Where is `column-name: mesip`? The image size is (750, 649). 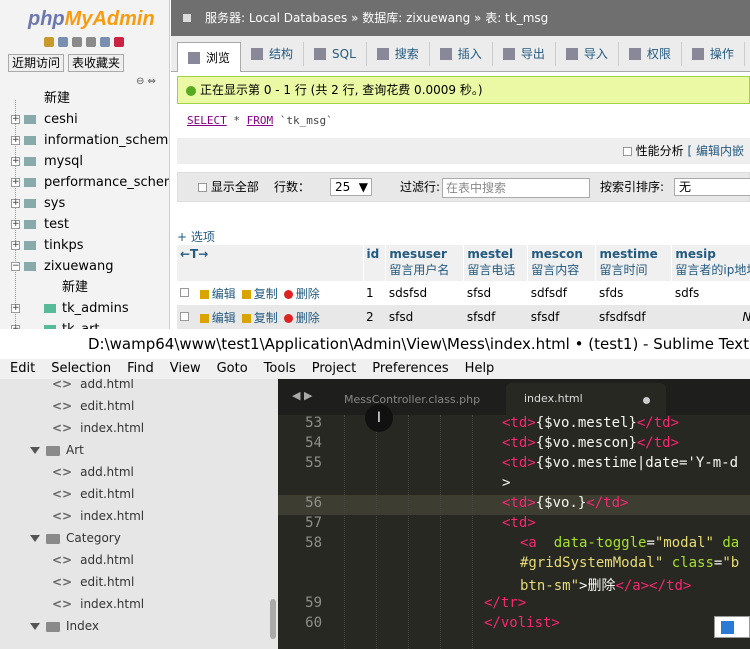
column-name: mesip is located at coordinates (712, 254).